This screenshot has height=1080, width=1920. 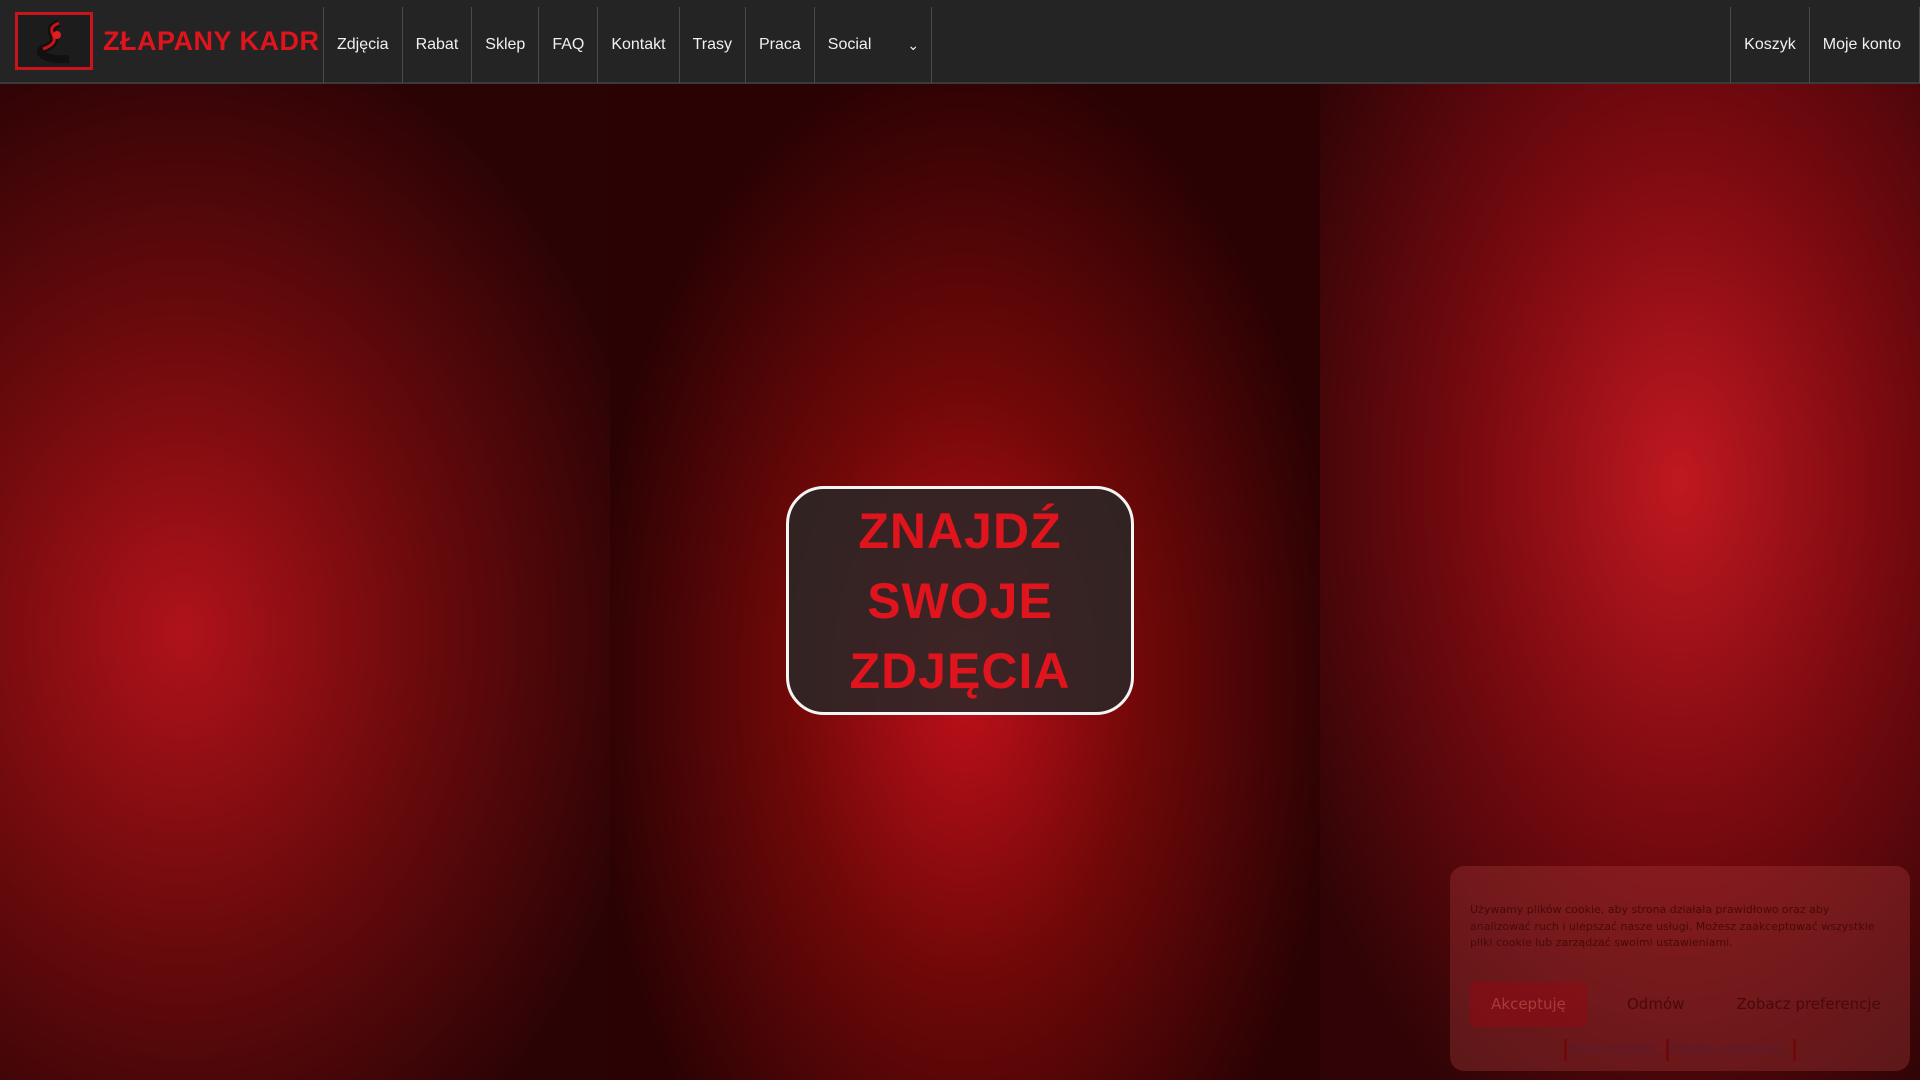 I want to click on logo-icon, so click(x=54, y=41).